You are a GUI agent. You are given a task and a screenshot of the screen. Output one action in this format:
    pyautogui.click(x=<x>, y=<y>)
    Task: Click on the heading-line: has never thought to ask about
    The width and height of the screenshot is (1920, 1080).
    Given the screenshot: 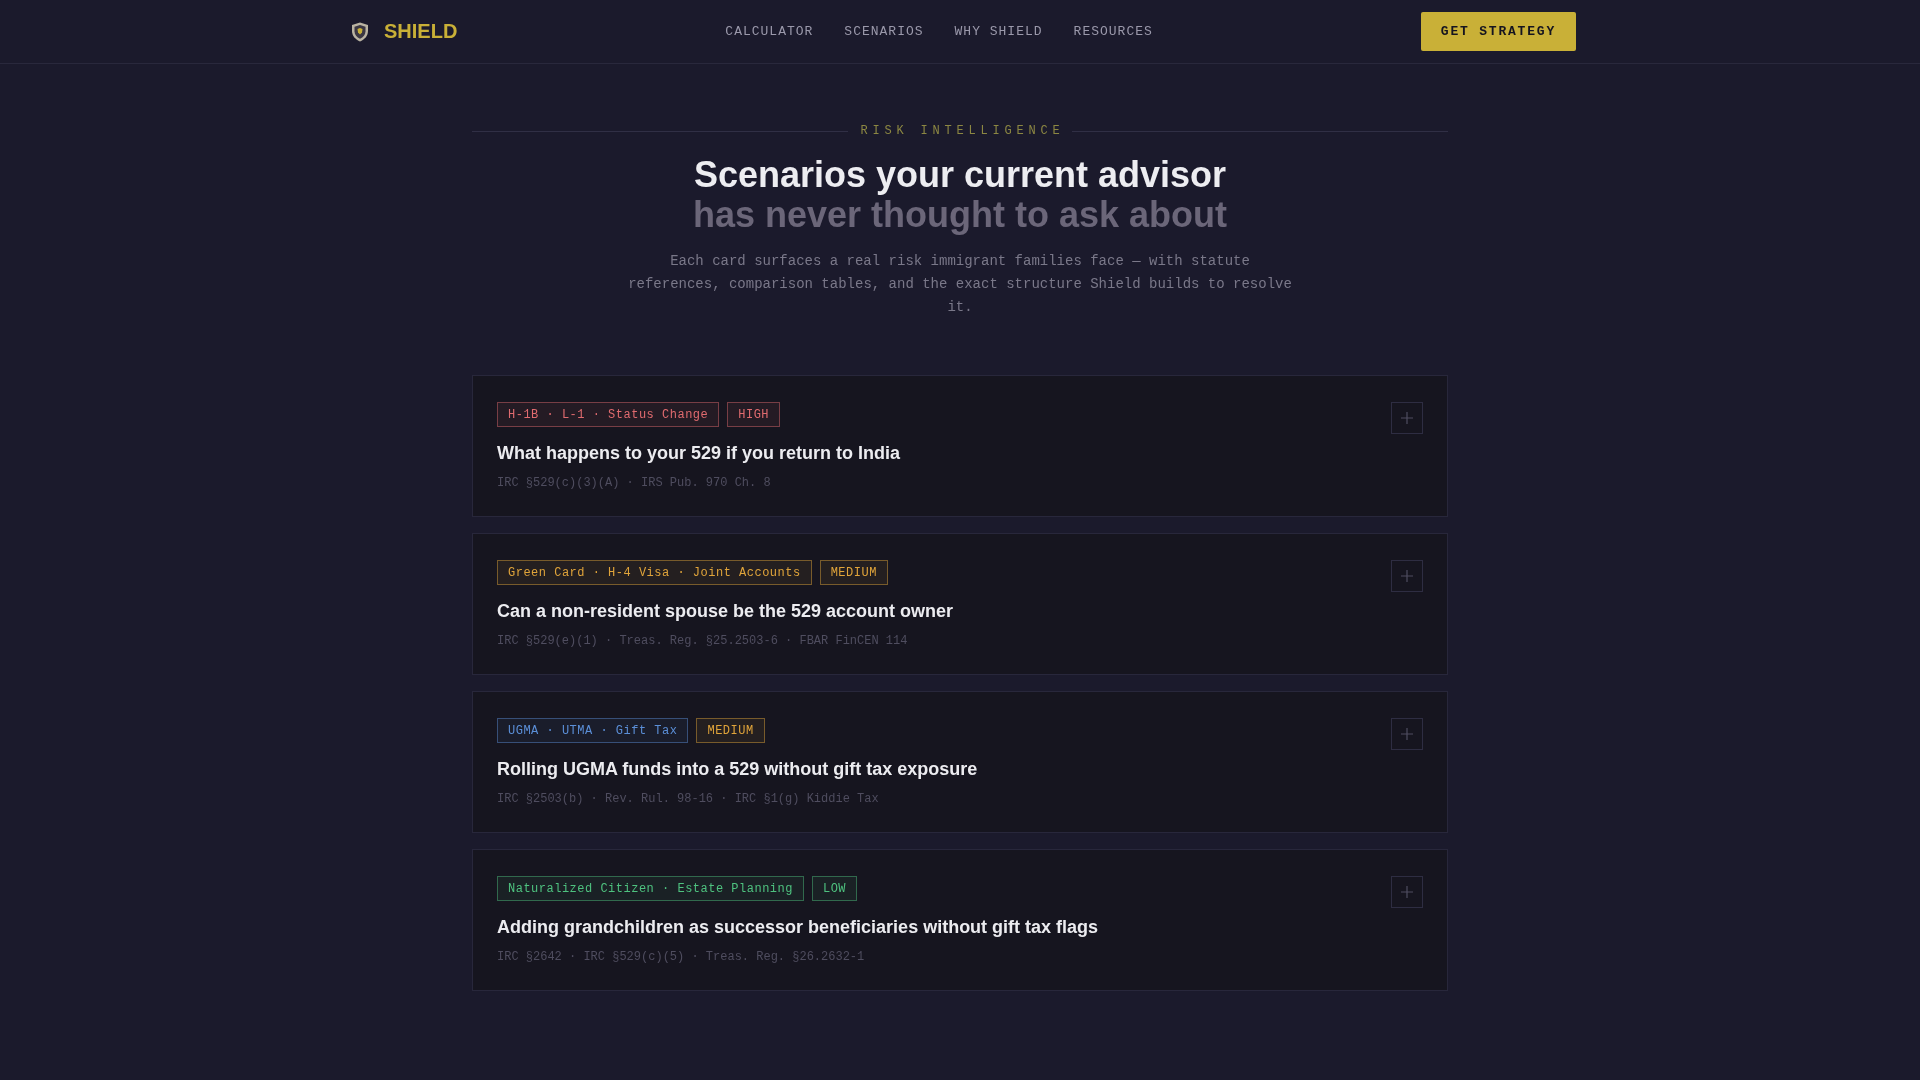 What is the action you would take?
    pyautogui.click(x=960, y=215)
    